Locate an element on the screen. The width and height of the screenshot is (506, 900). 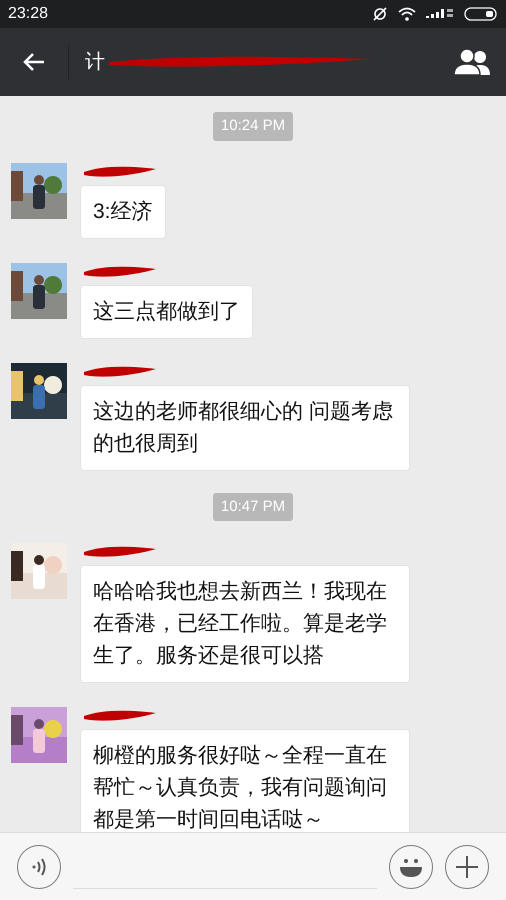
people-icon is located at coordinates (472, 62).